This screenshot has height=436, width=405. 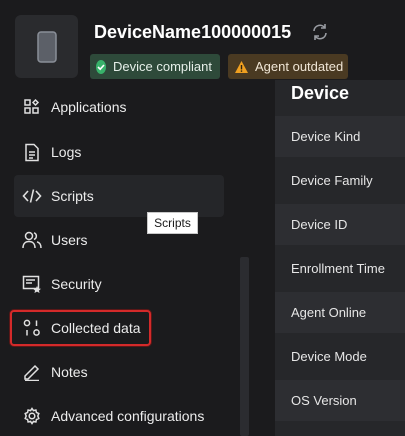 I want to click on sidebar-item-label: Advanced configurations, so click(x=128, y=416).